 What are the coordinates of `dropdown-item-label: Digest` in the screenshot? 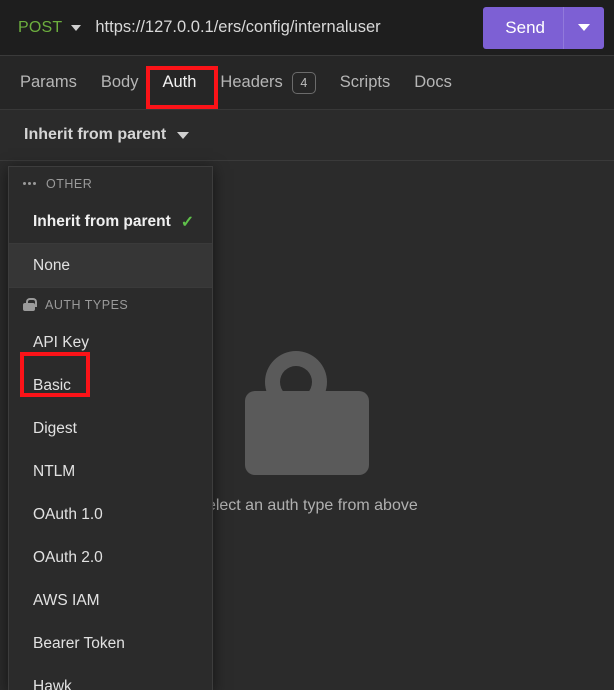 It's located at (55, 428).